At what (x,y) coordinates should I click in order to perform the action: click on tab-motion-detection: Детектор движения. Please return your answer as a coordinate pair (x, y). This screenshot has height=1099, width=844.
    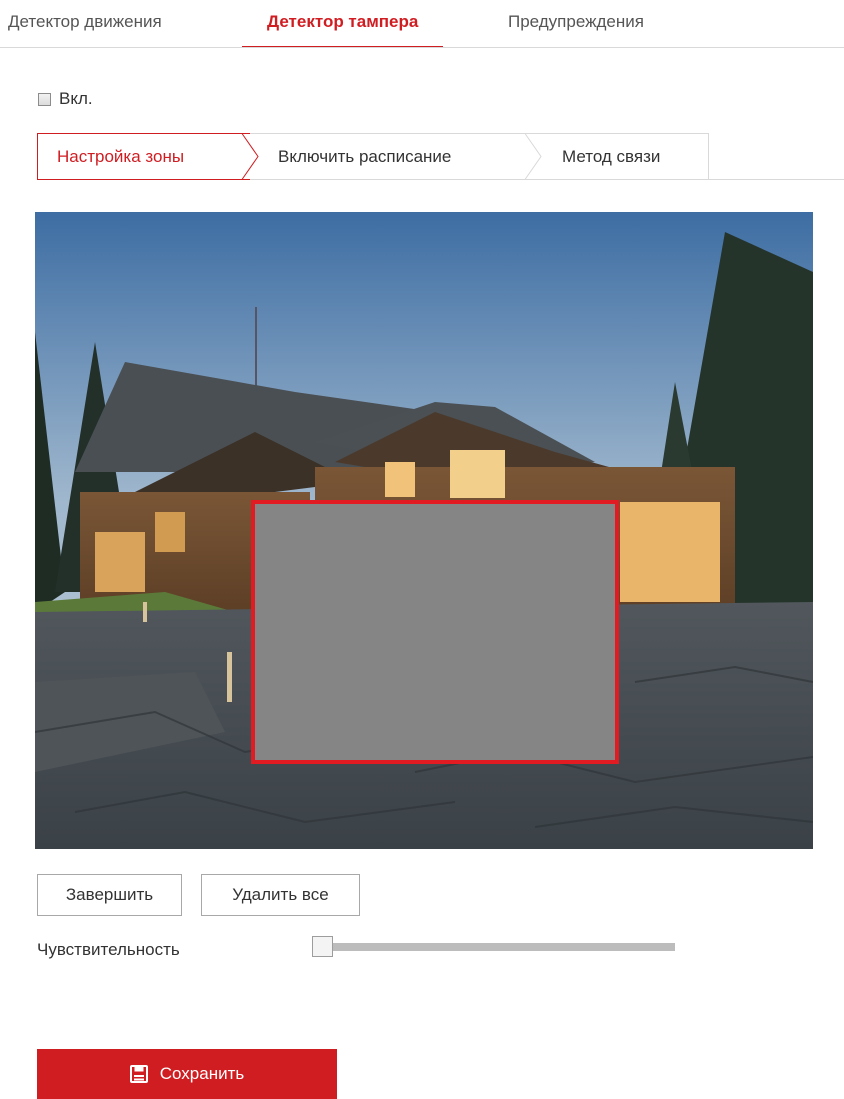
    Looking at the image, I should click on (85, 28).